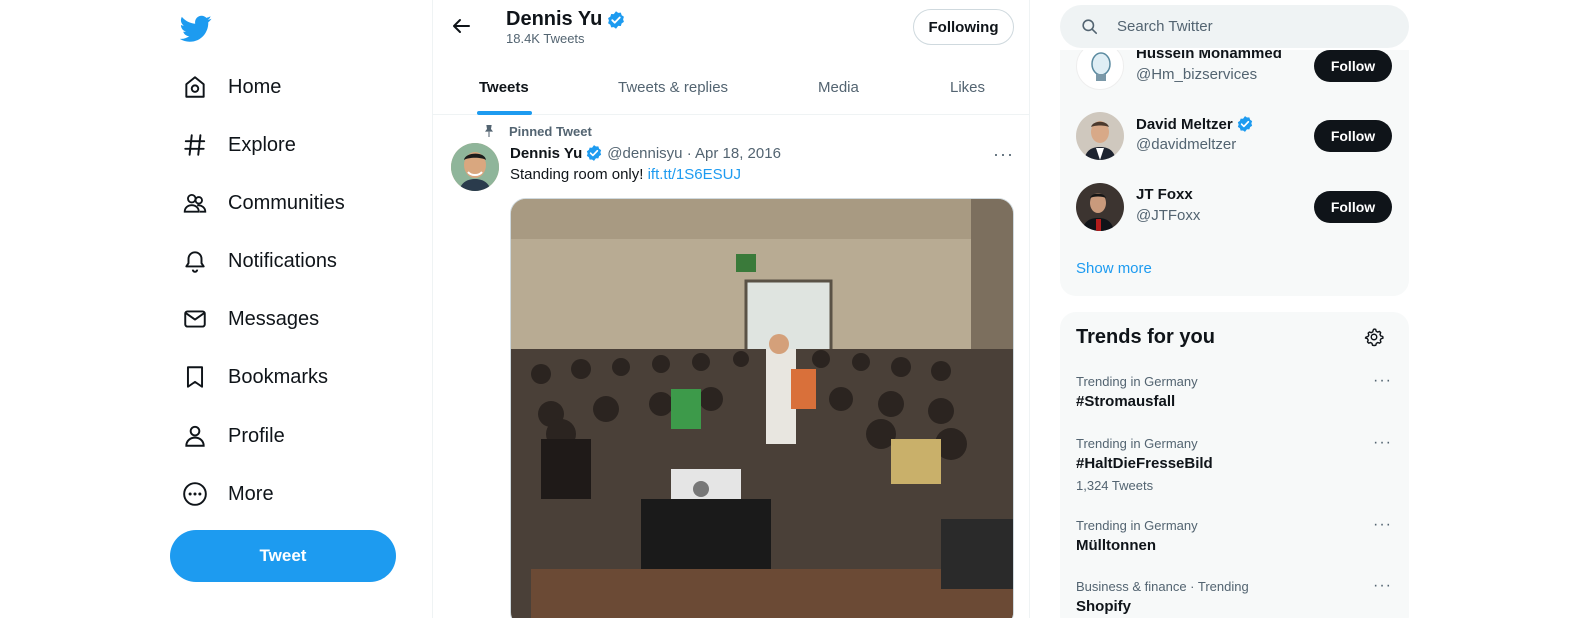  I want to click on david-meltzer-avatar, so click(1100, 136).